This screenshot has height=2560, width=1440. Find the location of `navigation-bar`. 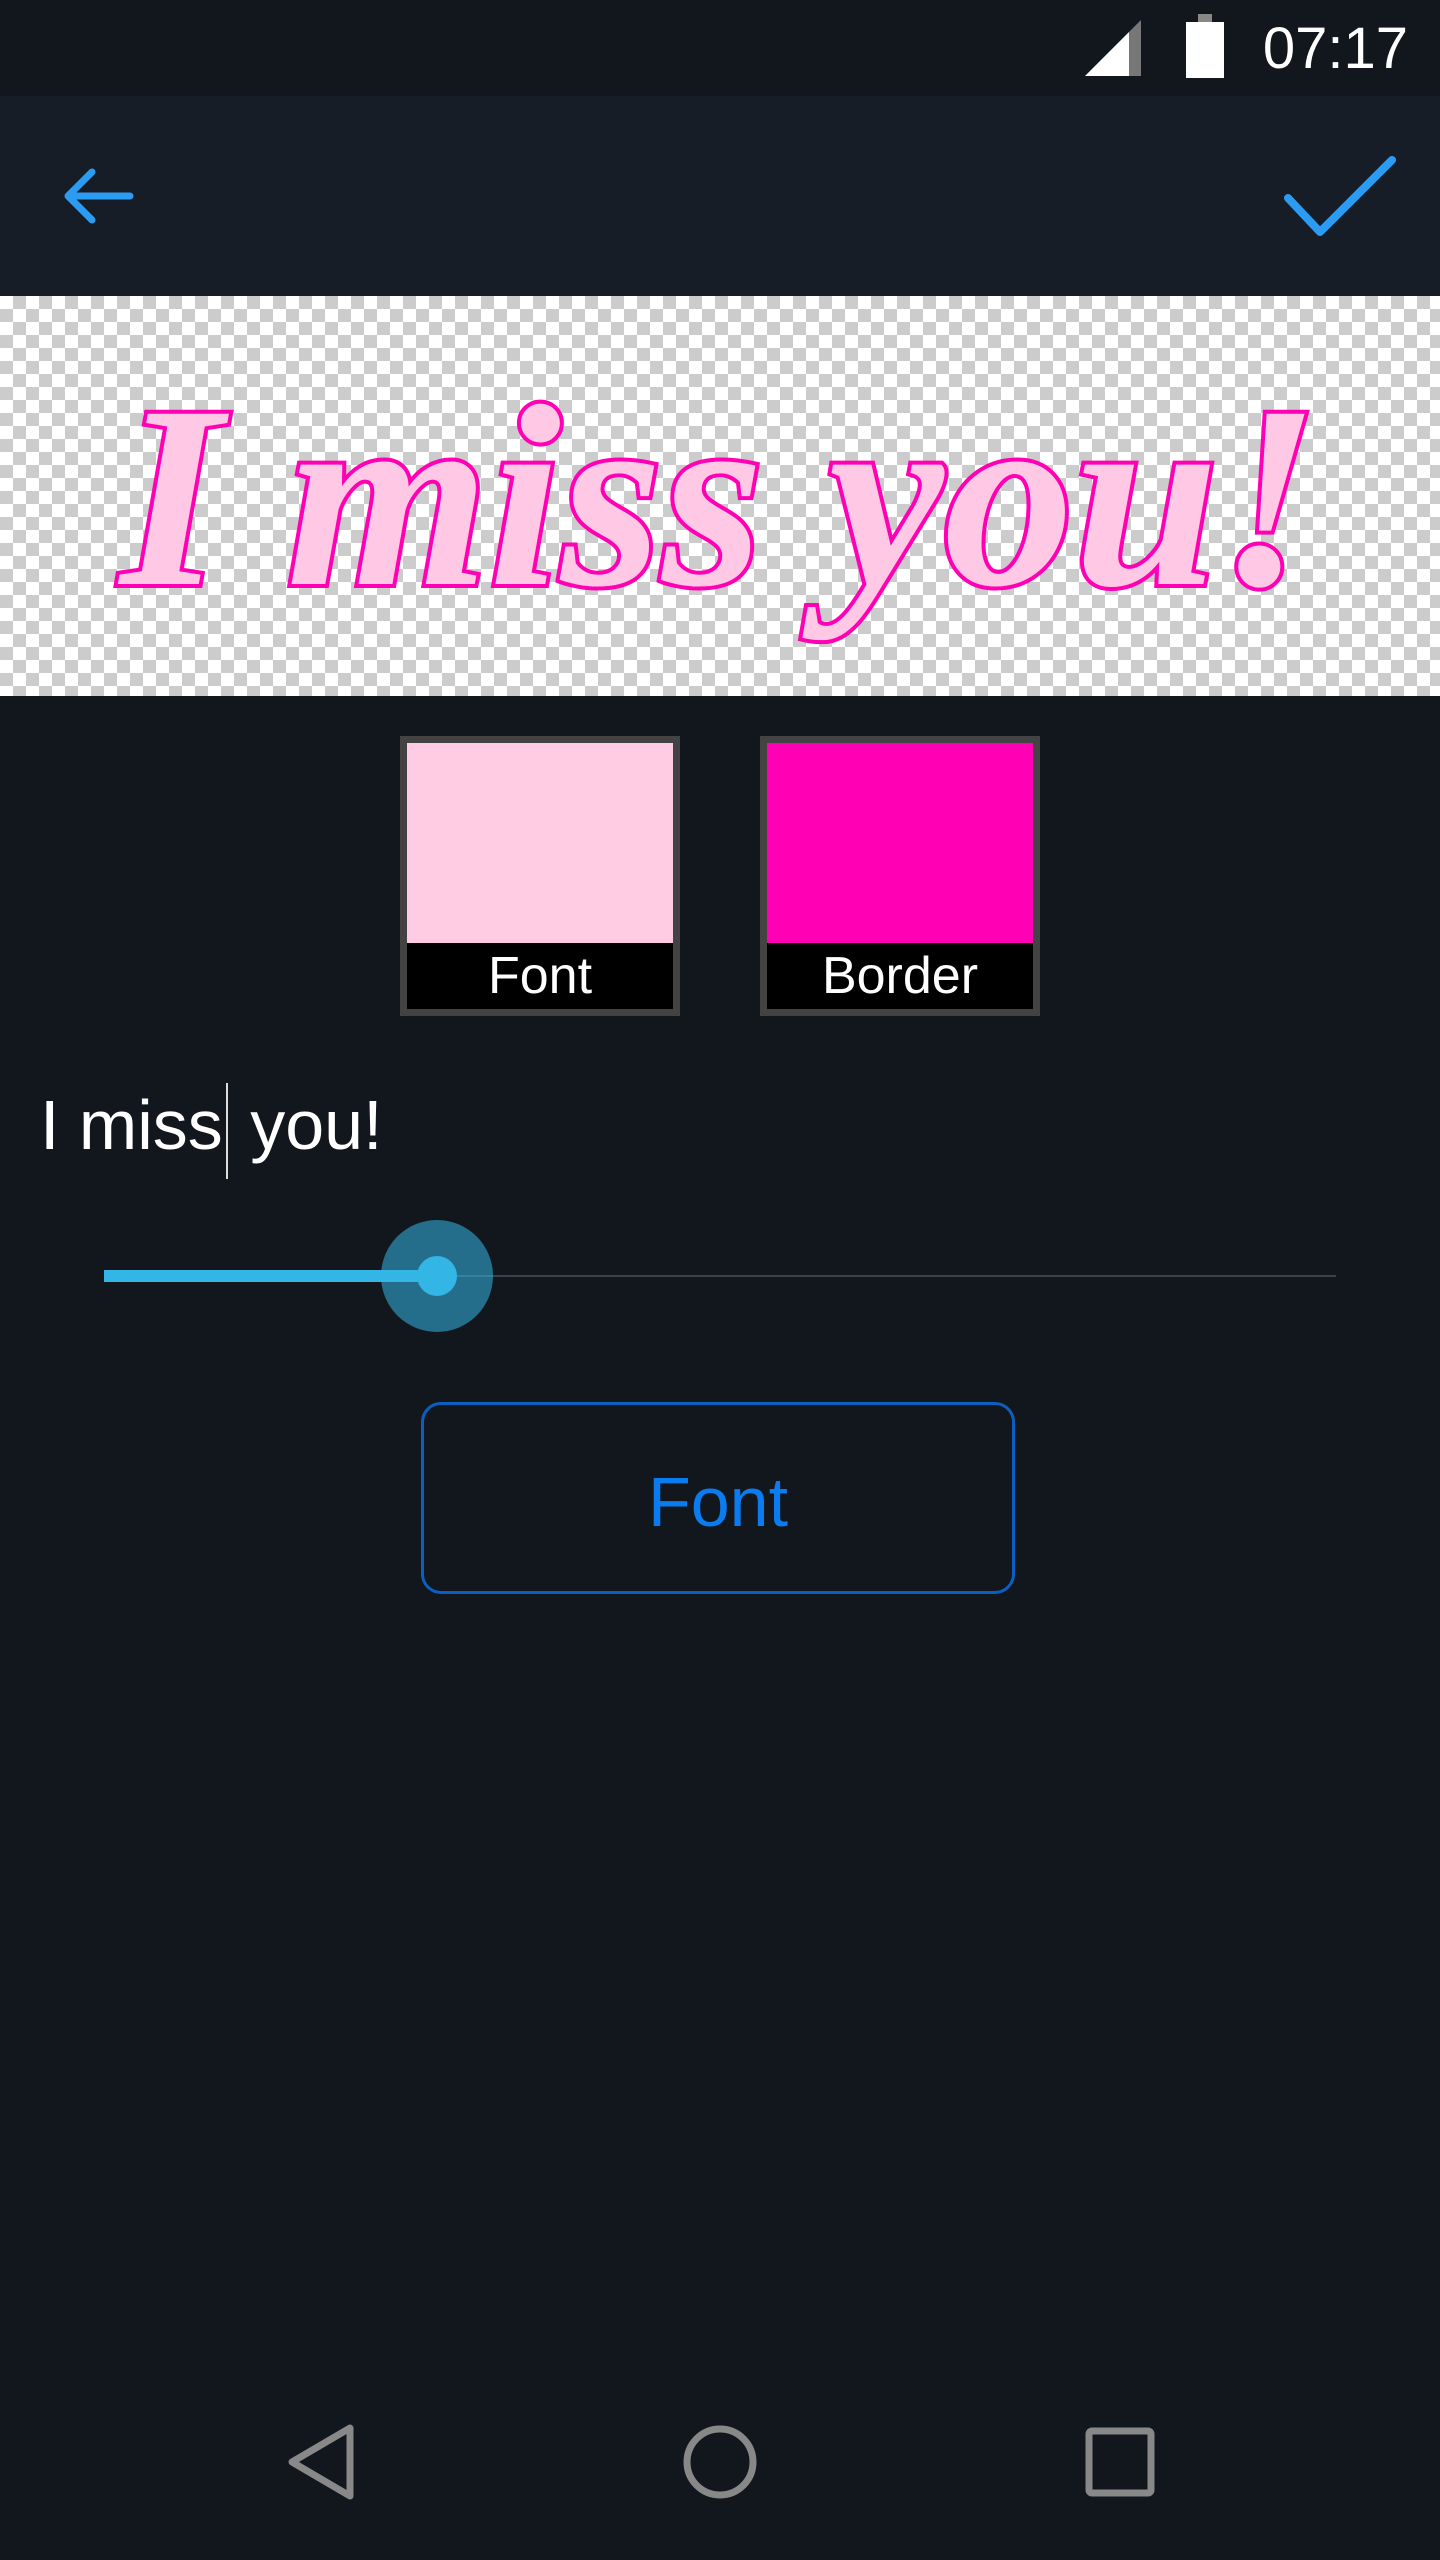

navigation-bar is located at coordinates (720, 2460).